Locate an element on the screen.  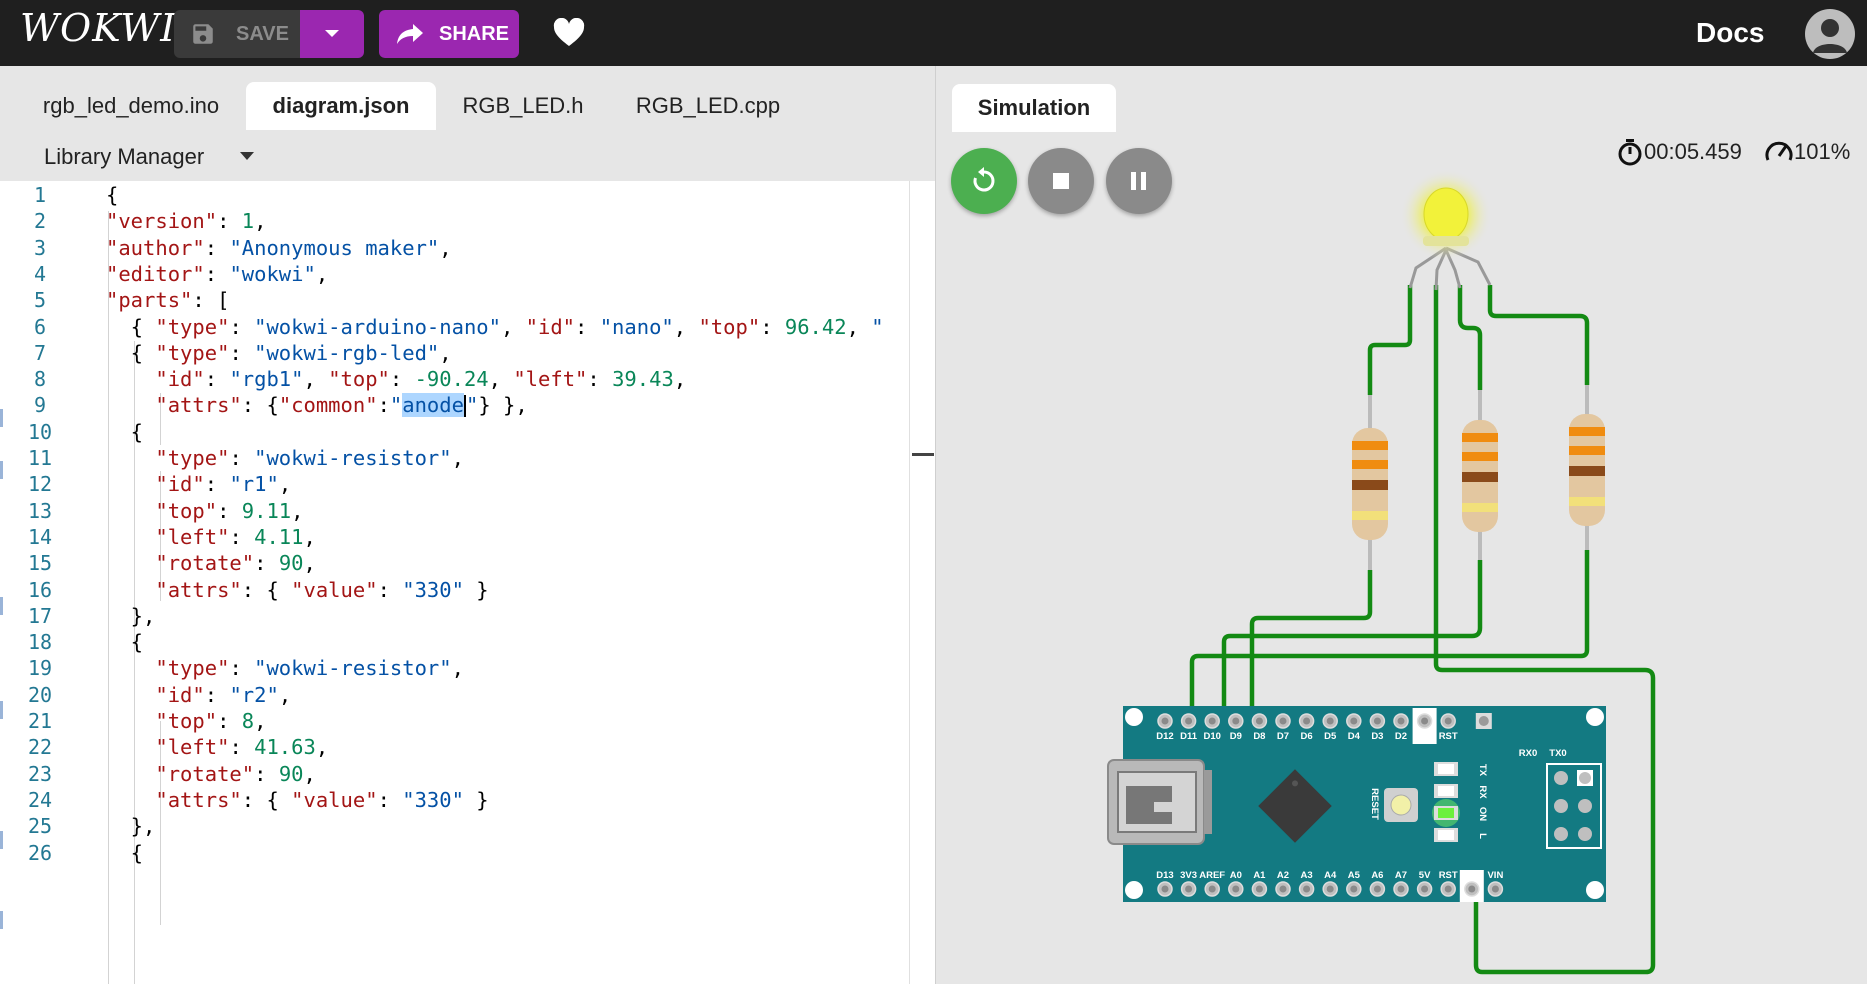
pin-label: D3 is located at coordinates (1377, 736).